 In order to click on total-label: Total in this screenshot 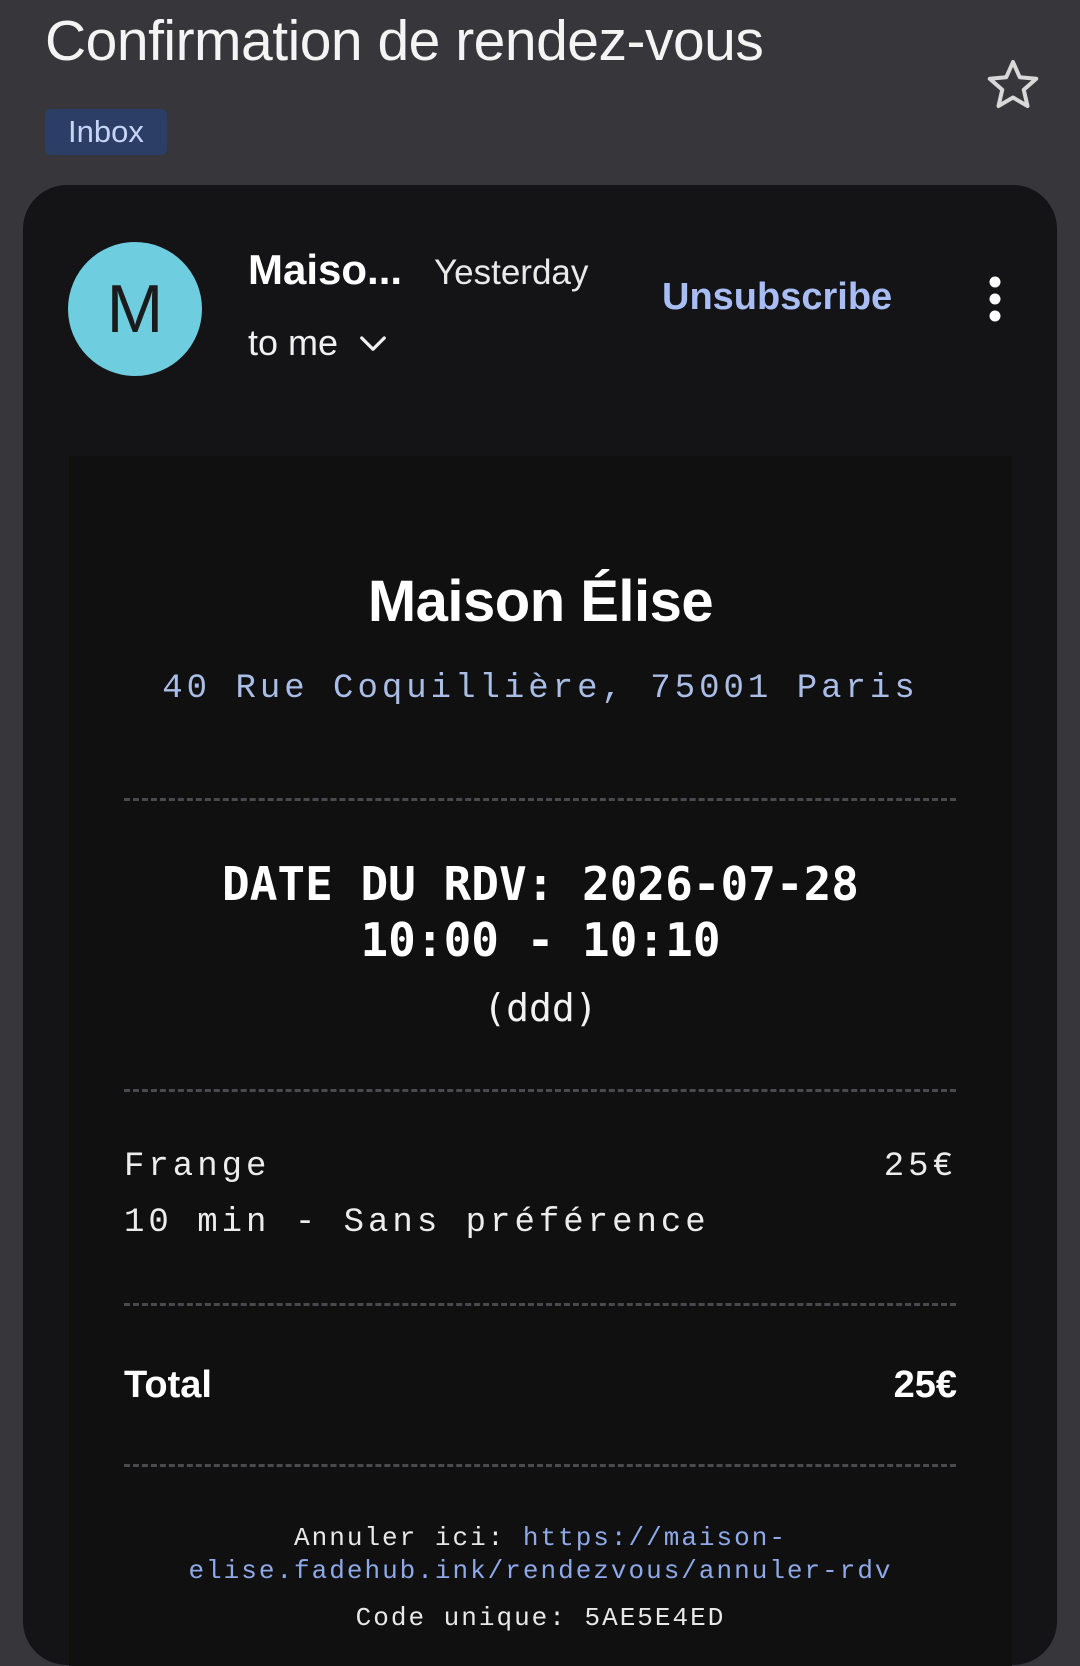, I will do `click(168, 1385)`.